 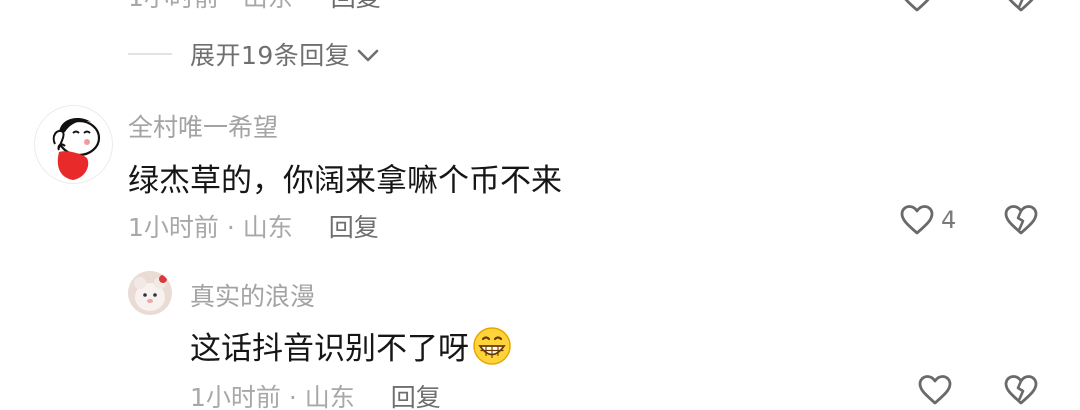 I want to click on expand-replies-label: 展开19条回复, so click(x=270, y=55).